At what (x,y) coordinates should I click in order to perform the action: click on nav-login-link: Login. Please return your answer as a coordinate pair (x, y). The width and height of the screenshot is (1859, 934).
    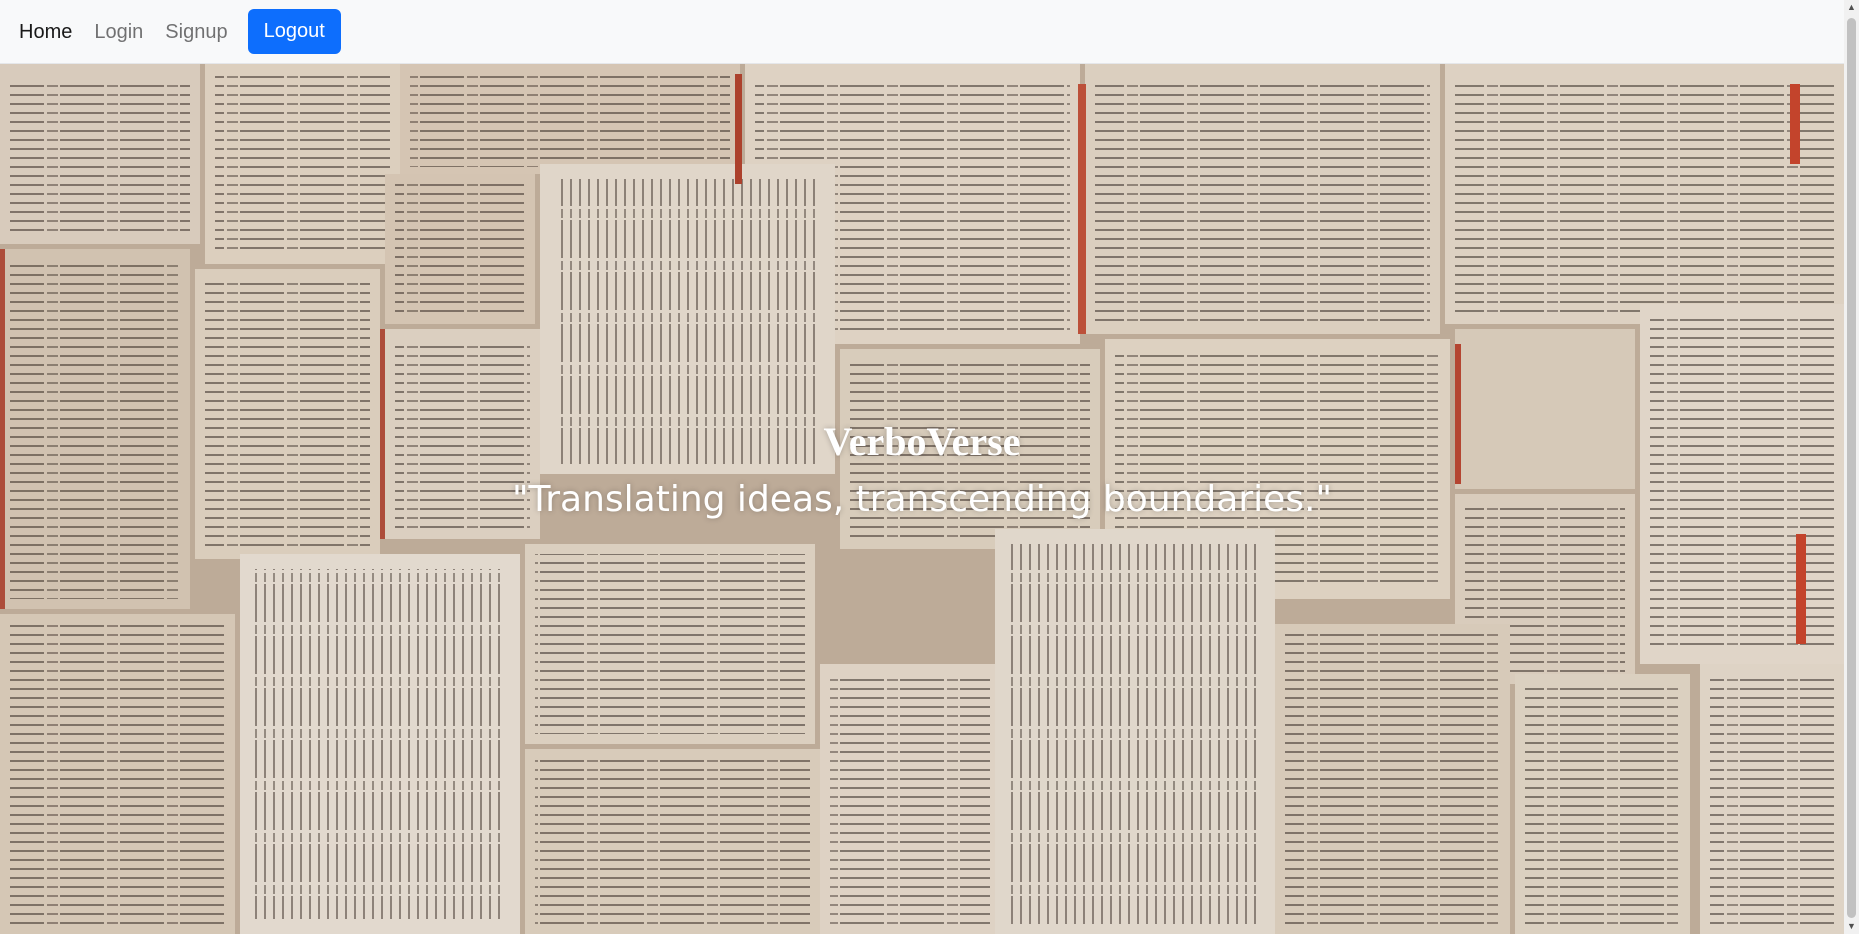
    Looking at the image, I should click on (118, 32).